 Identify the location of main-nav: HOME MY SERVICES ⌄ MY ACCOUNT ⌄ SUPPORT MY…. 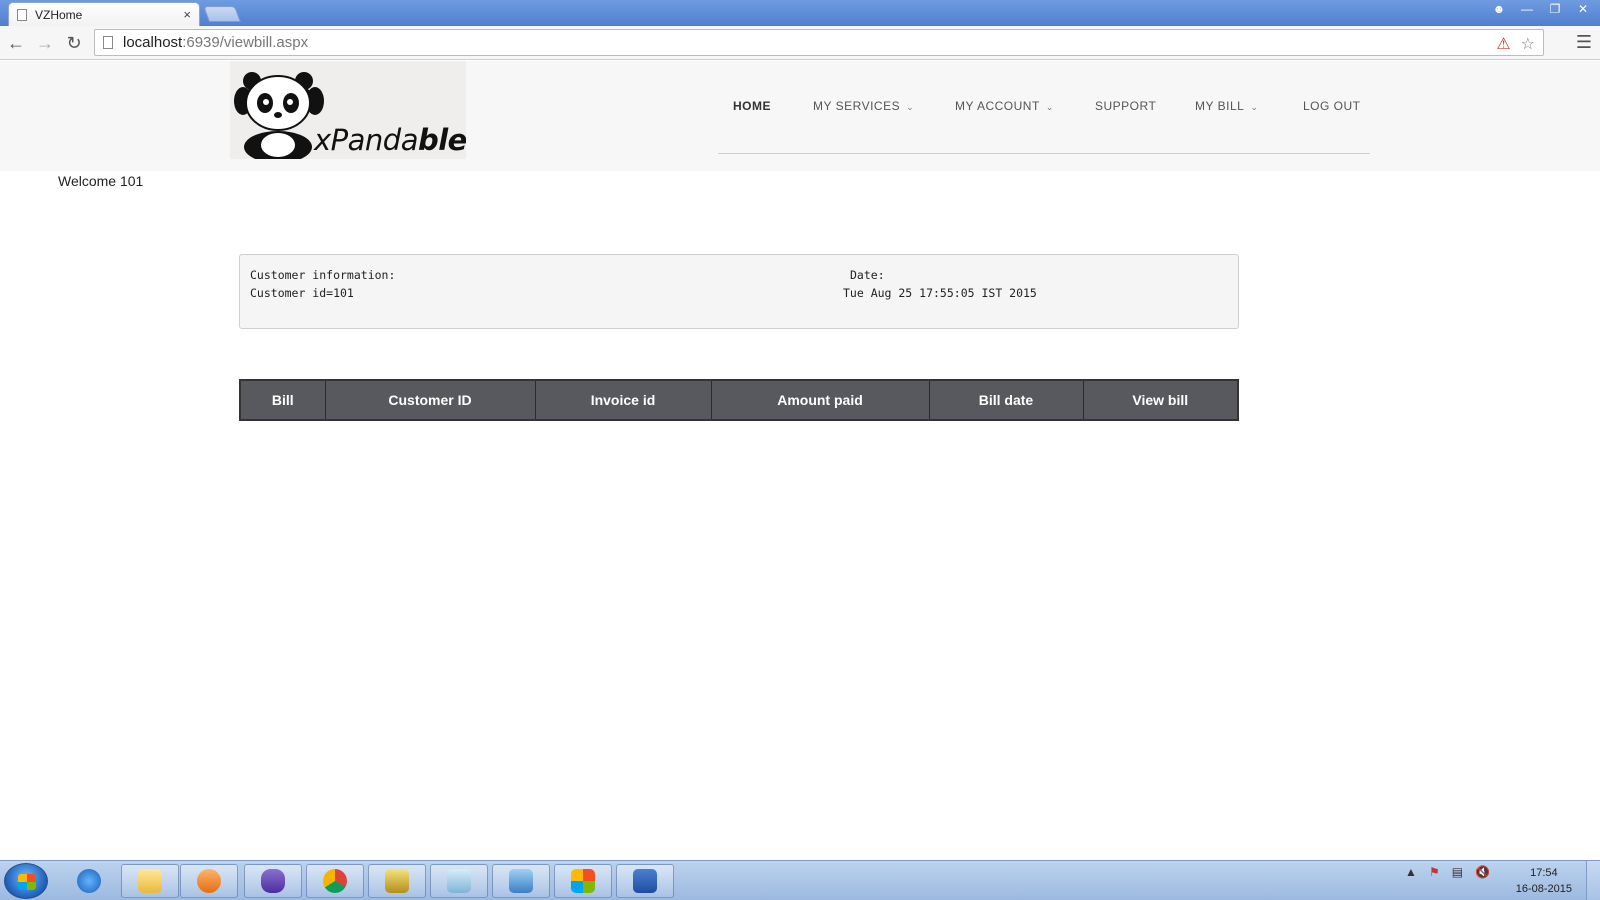
(1044, 107).